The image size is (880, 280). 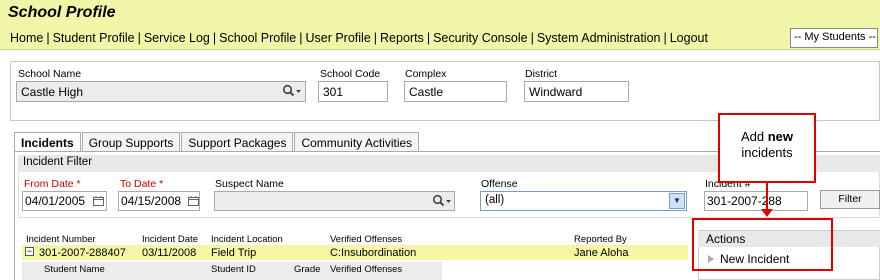 I want to click on dropdown-arrow-icon: ▼, so click(x=677, y=201).